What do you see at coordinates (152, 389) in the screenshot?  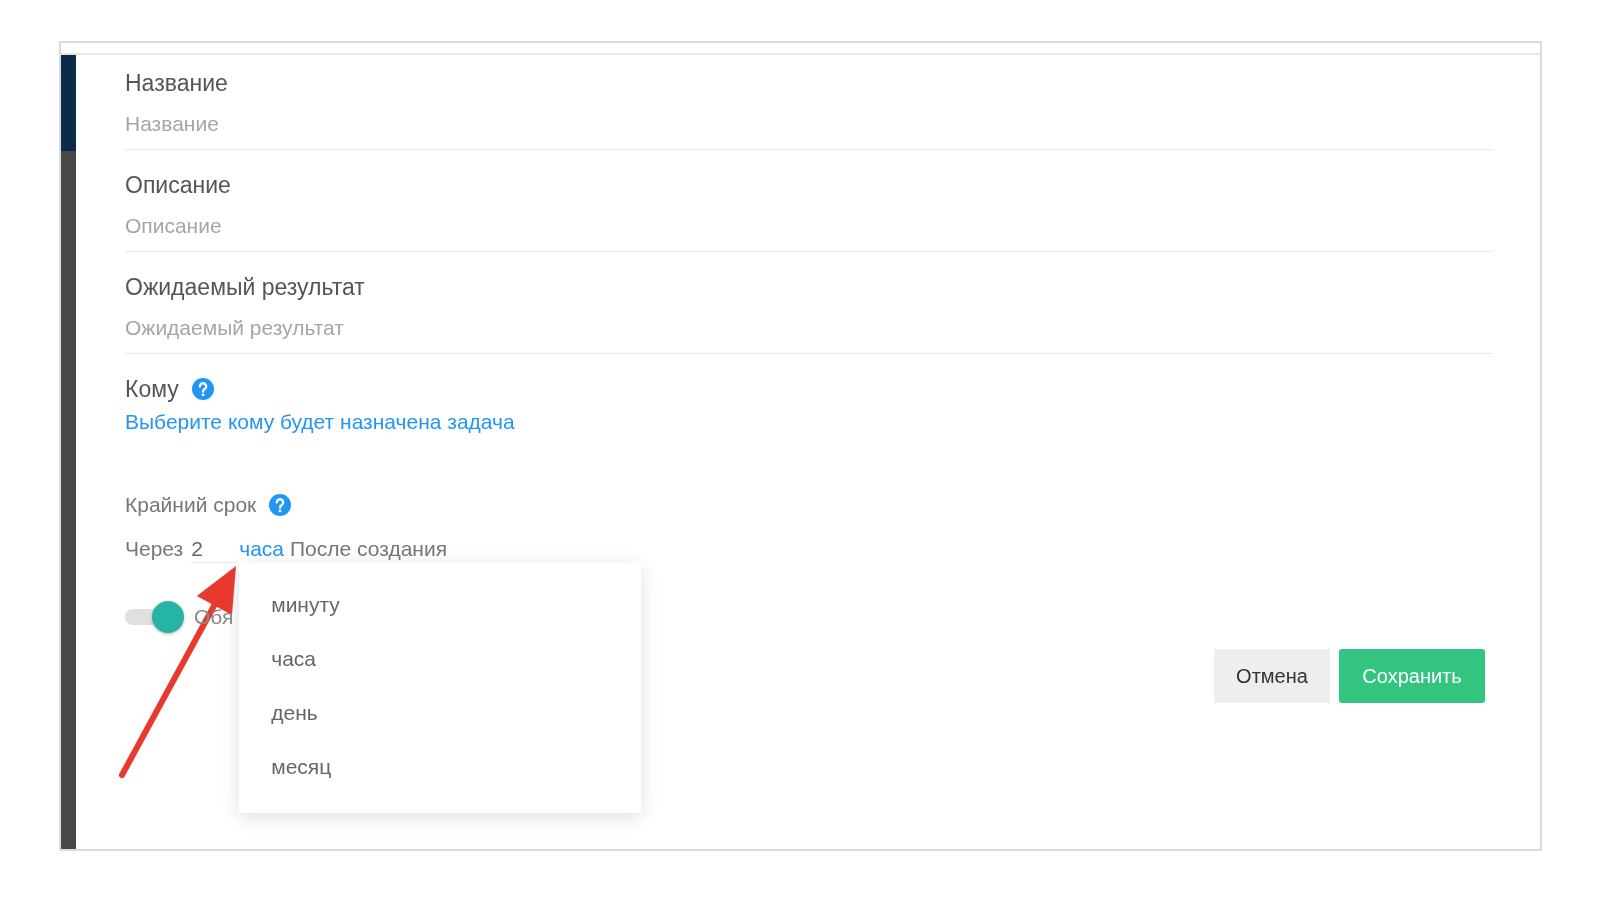 I see `field-label: Кому` at bounding box center [152, 389].